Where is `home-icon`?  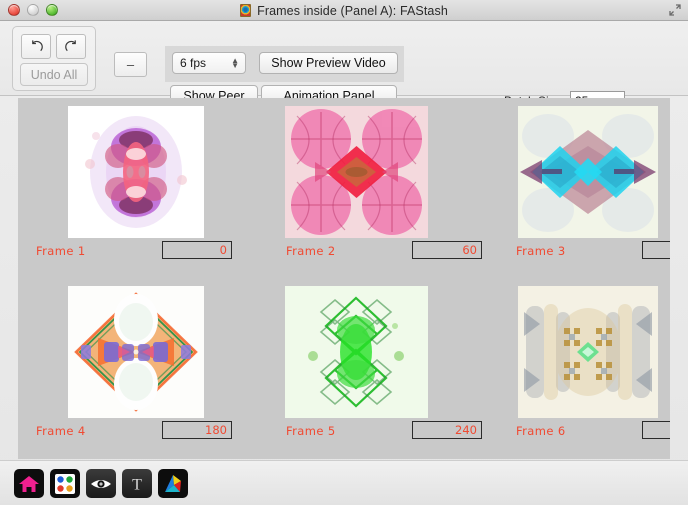 home-icon is located at coordinates (29, 483).